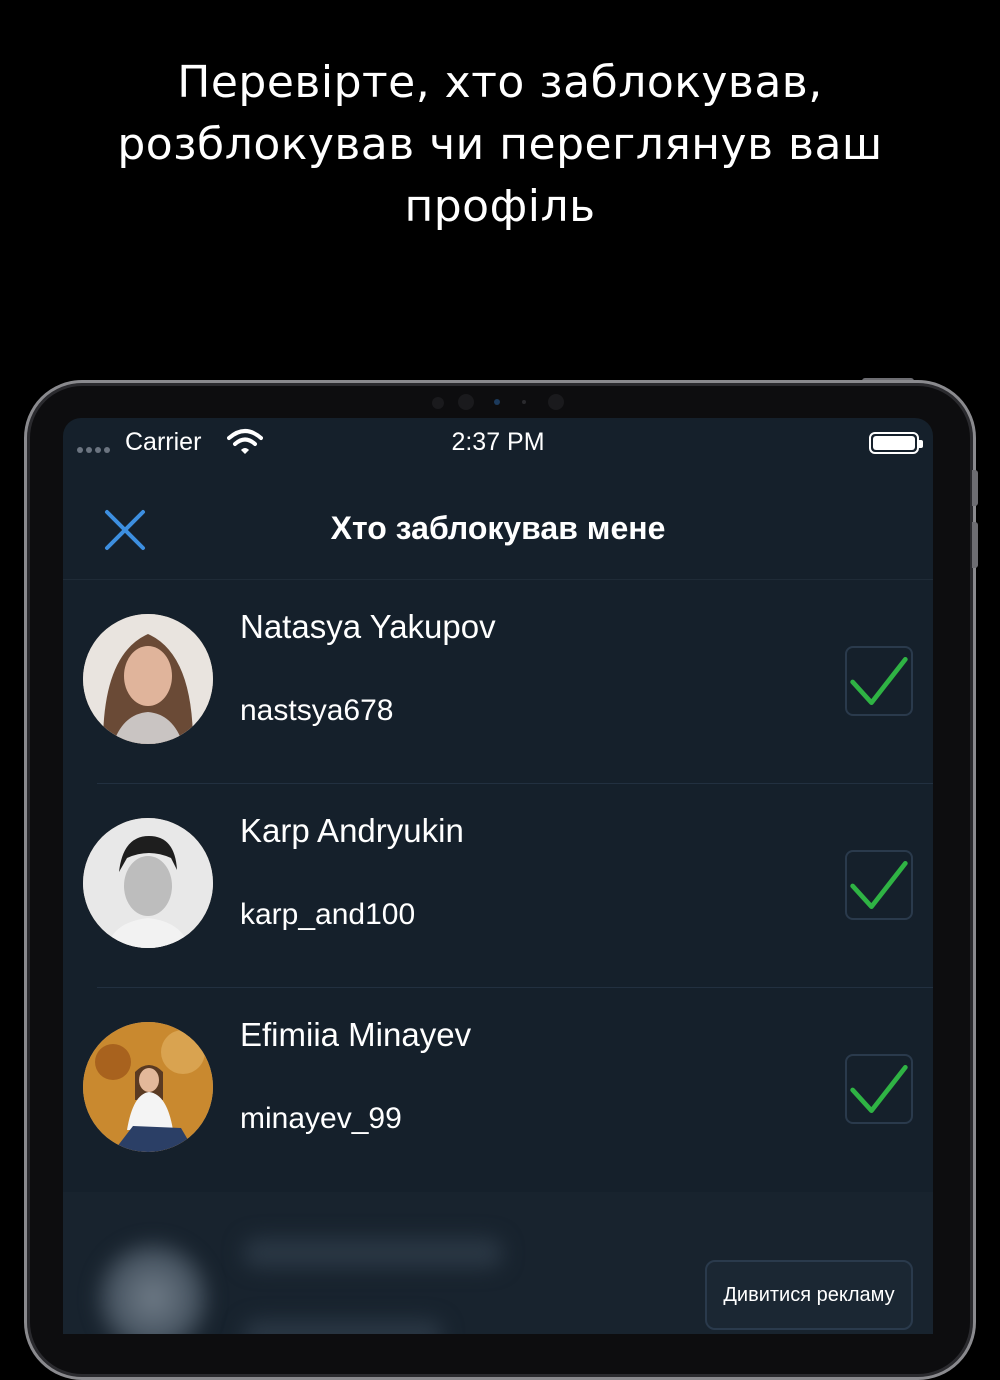 This screenshot has height=1380, width=1000. I want to click on list-item: Karp Andryukin karp_and100, so click(498, 886).